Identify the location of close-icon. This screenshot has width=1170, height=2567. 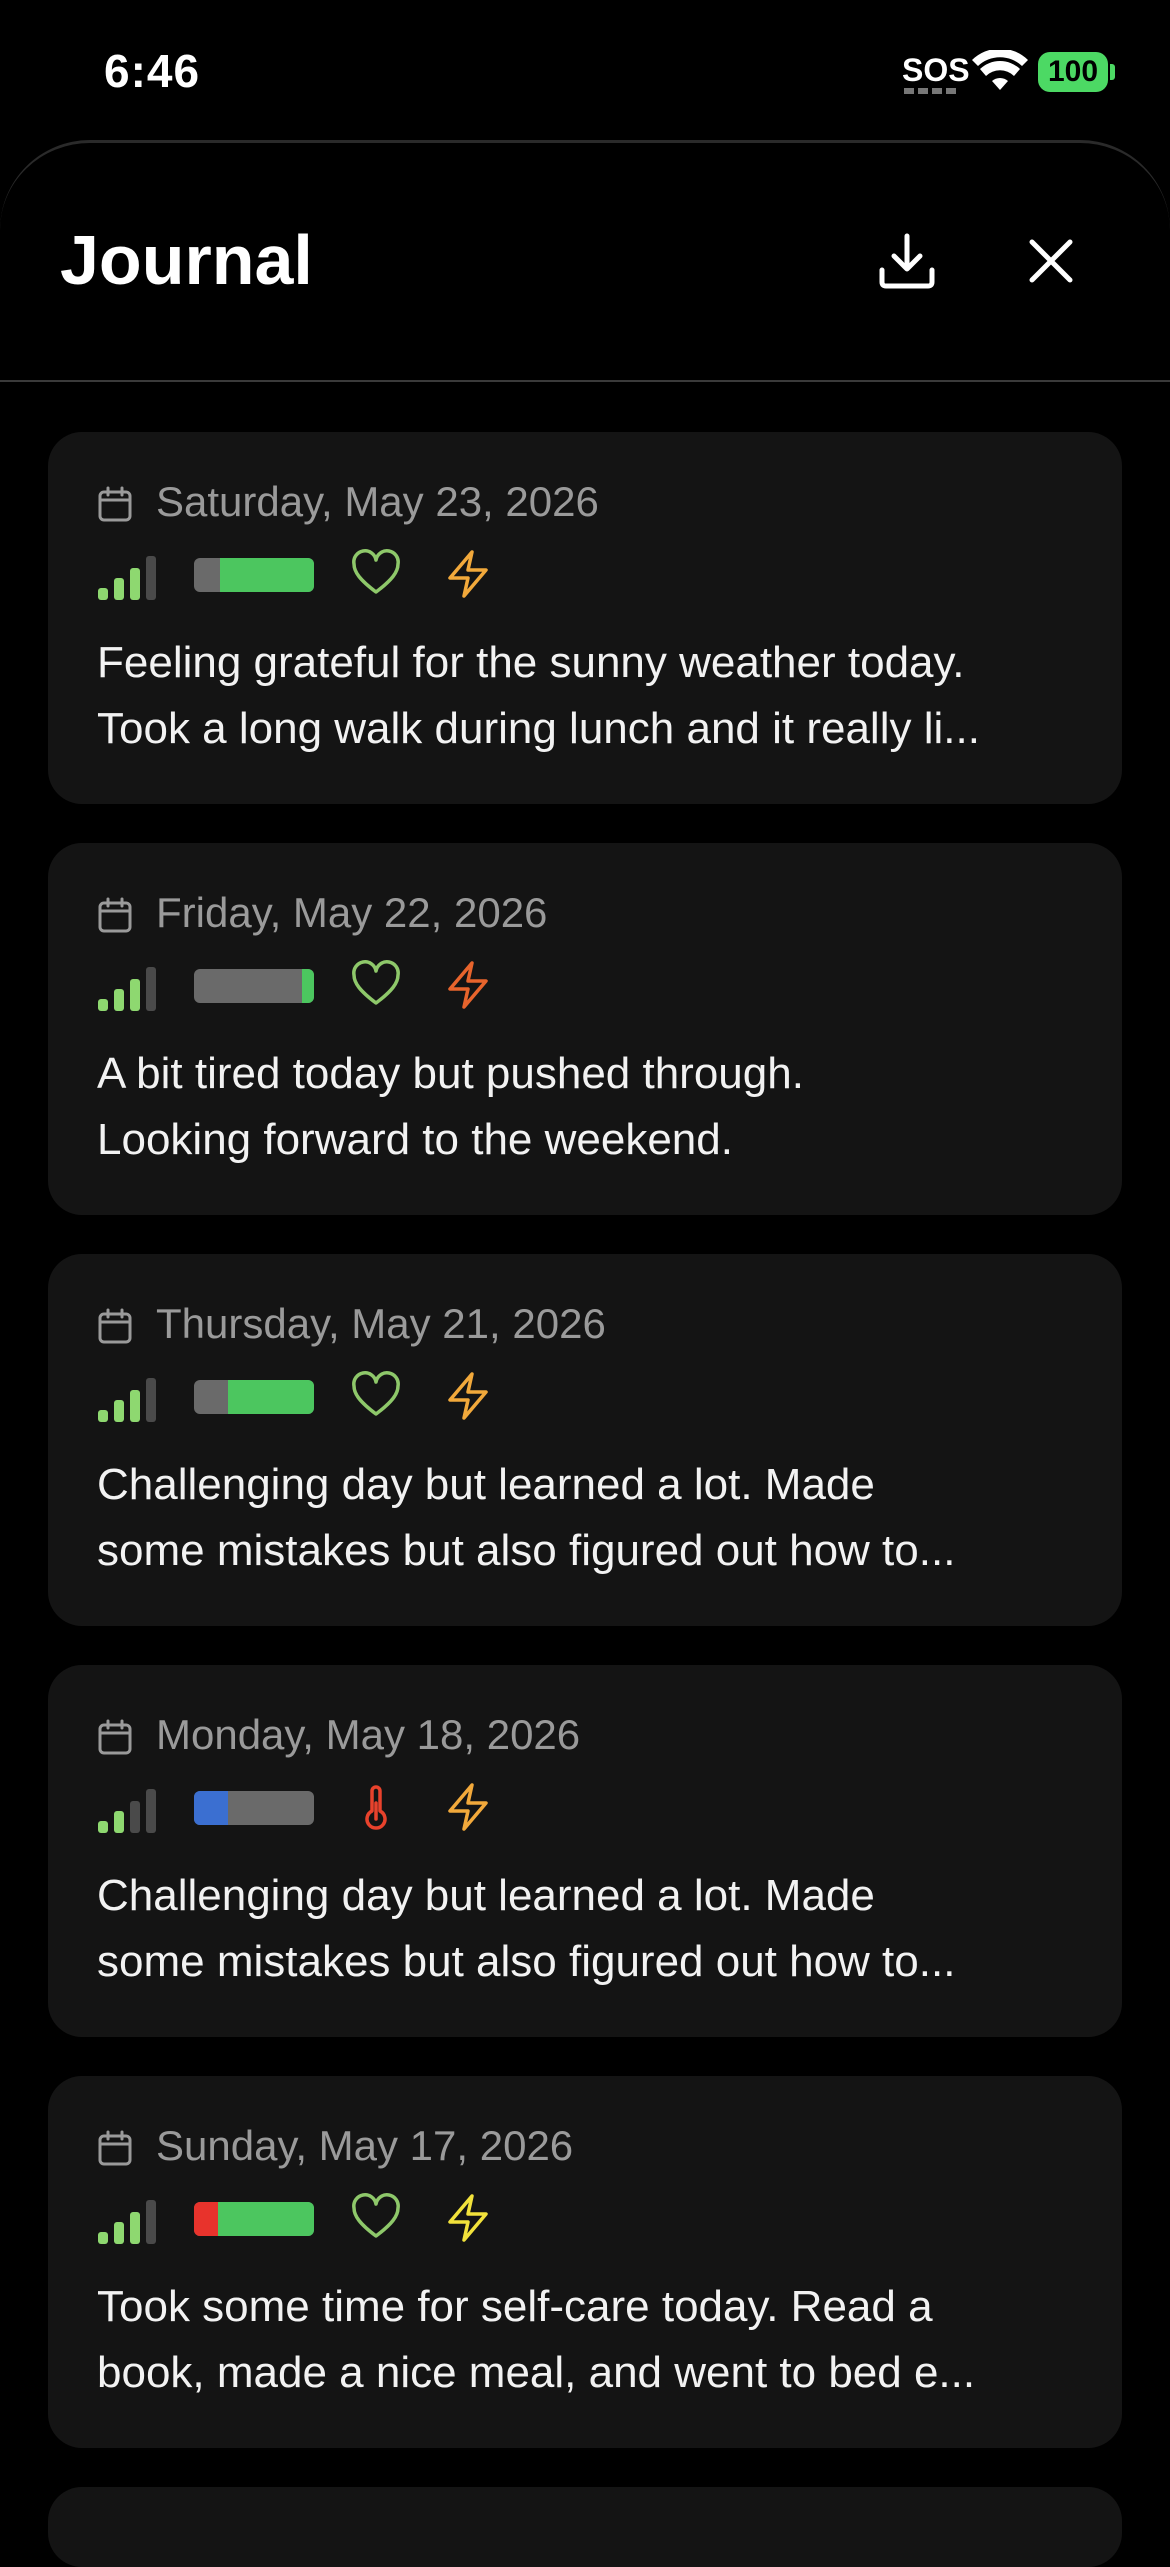
(1051, 261).